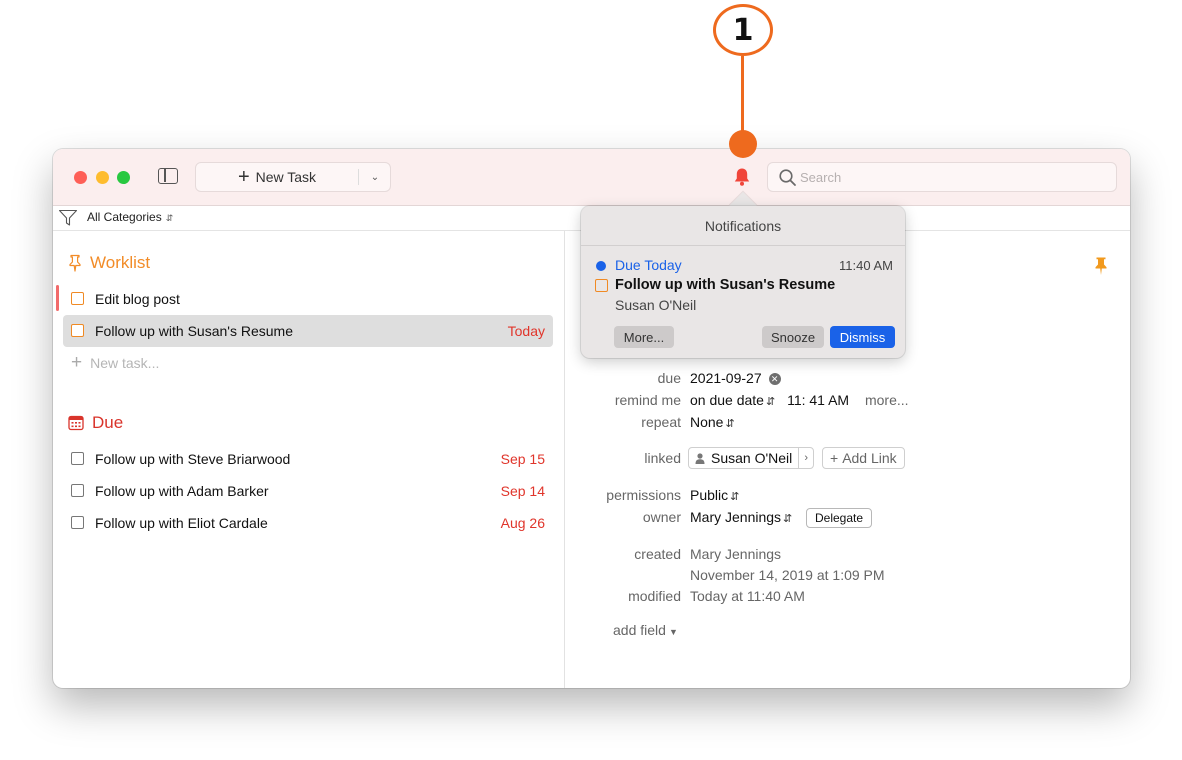  What do you see at coordinates (736, 517) in the screenshot?
I see `owner-option: Mary Jennings` at bounding box center [736, 517].